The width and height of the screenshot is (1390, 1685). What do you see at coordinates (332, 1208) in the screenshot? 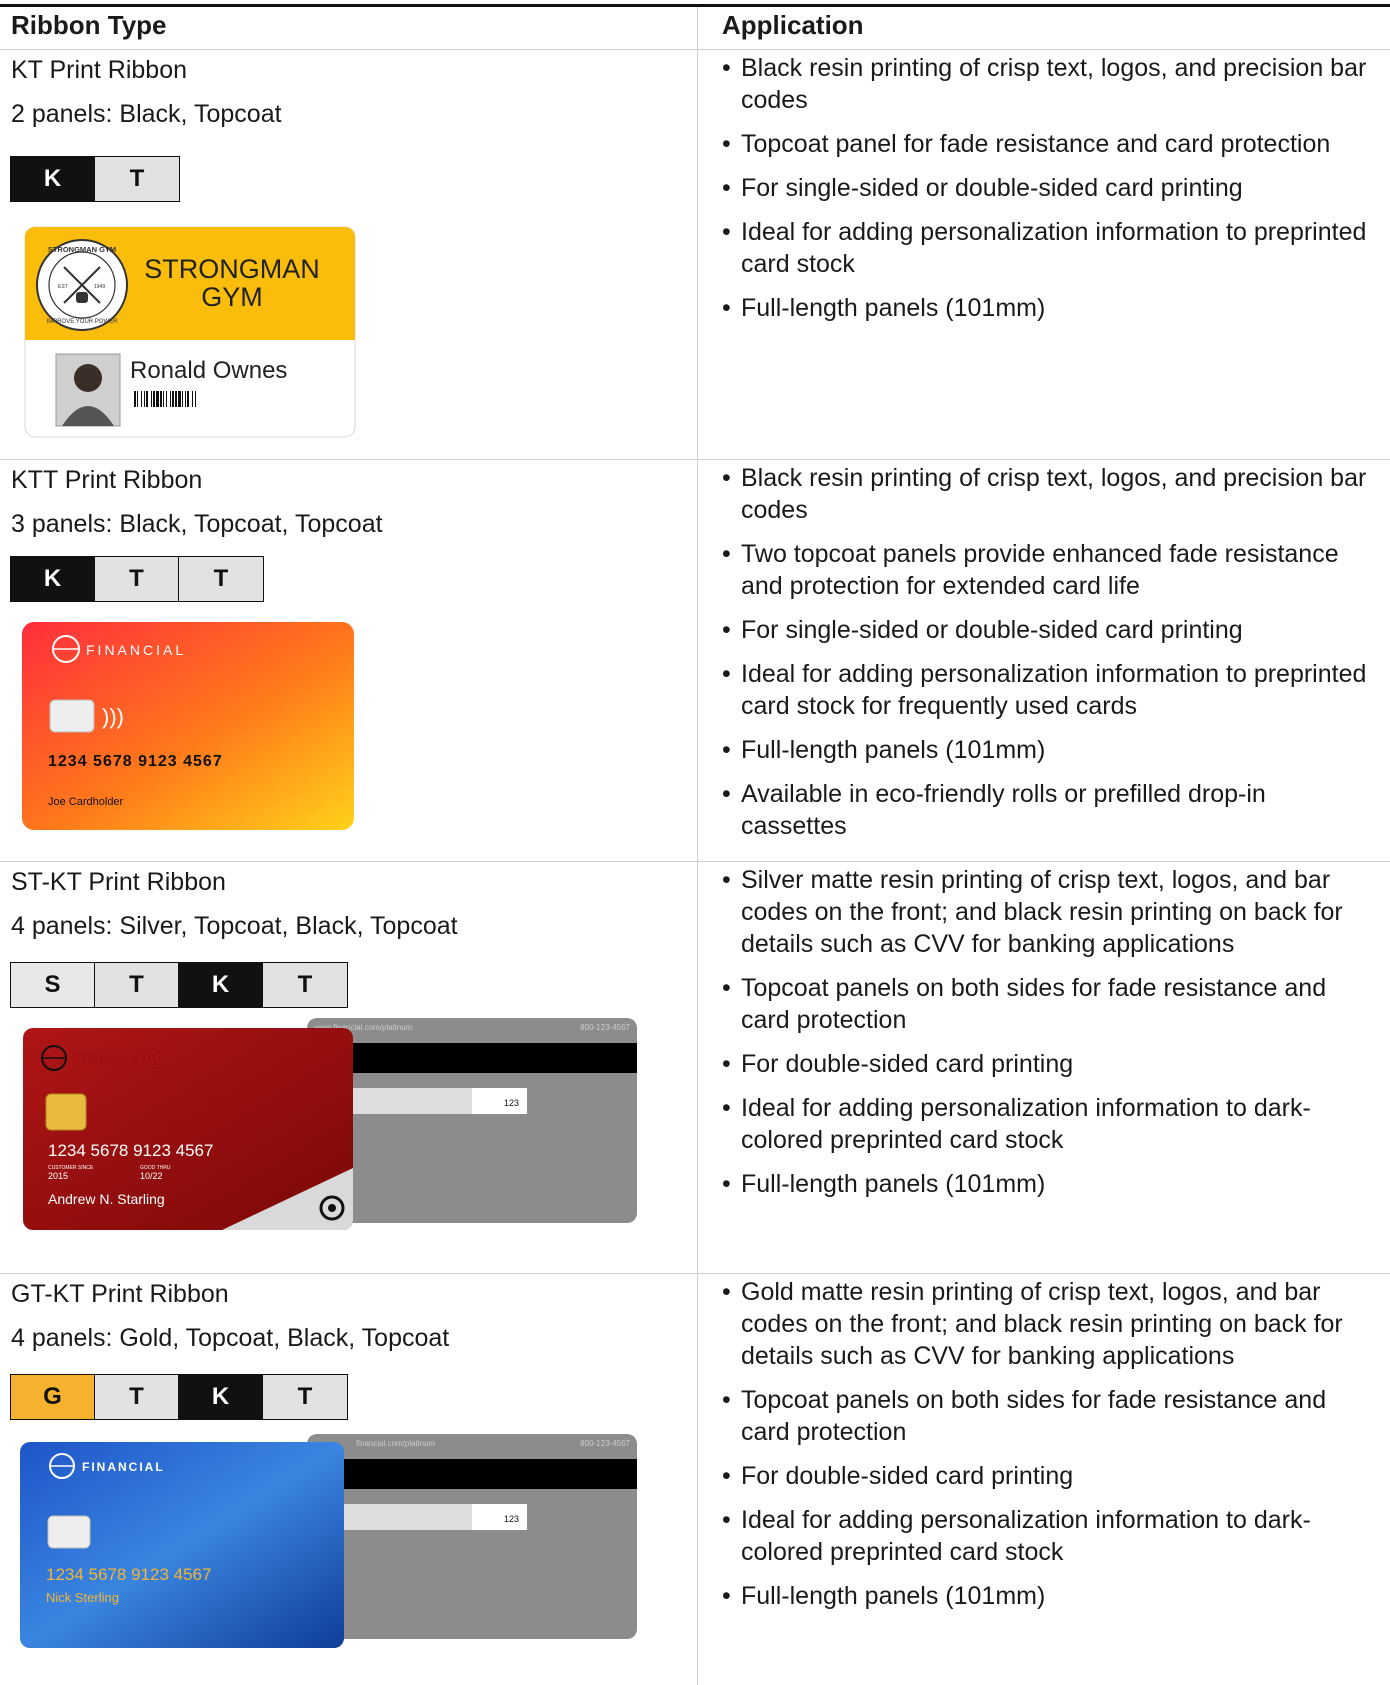
I see `hexagon-logo-core` at bounding box center [332, 1208].